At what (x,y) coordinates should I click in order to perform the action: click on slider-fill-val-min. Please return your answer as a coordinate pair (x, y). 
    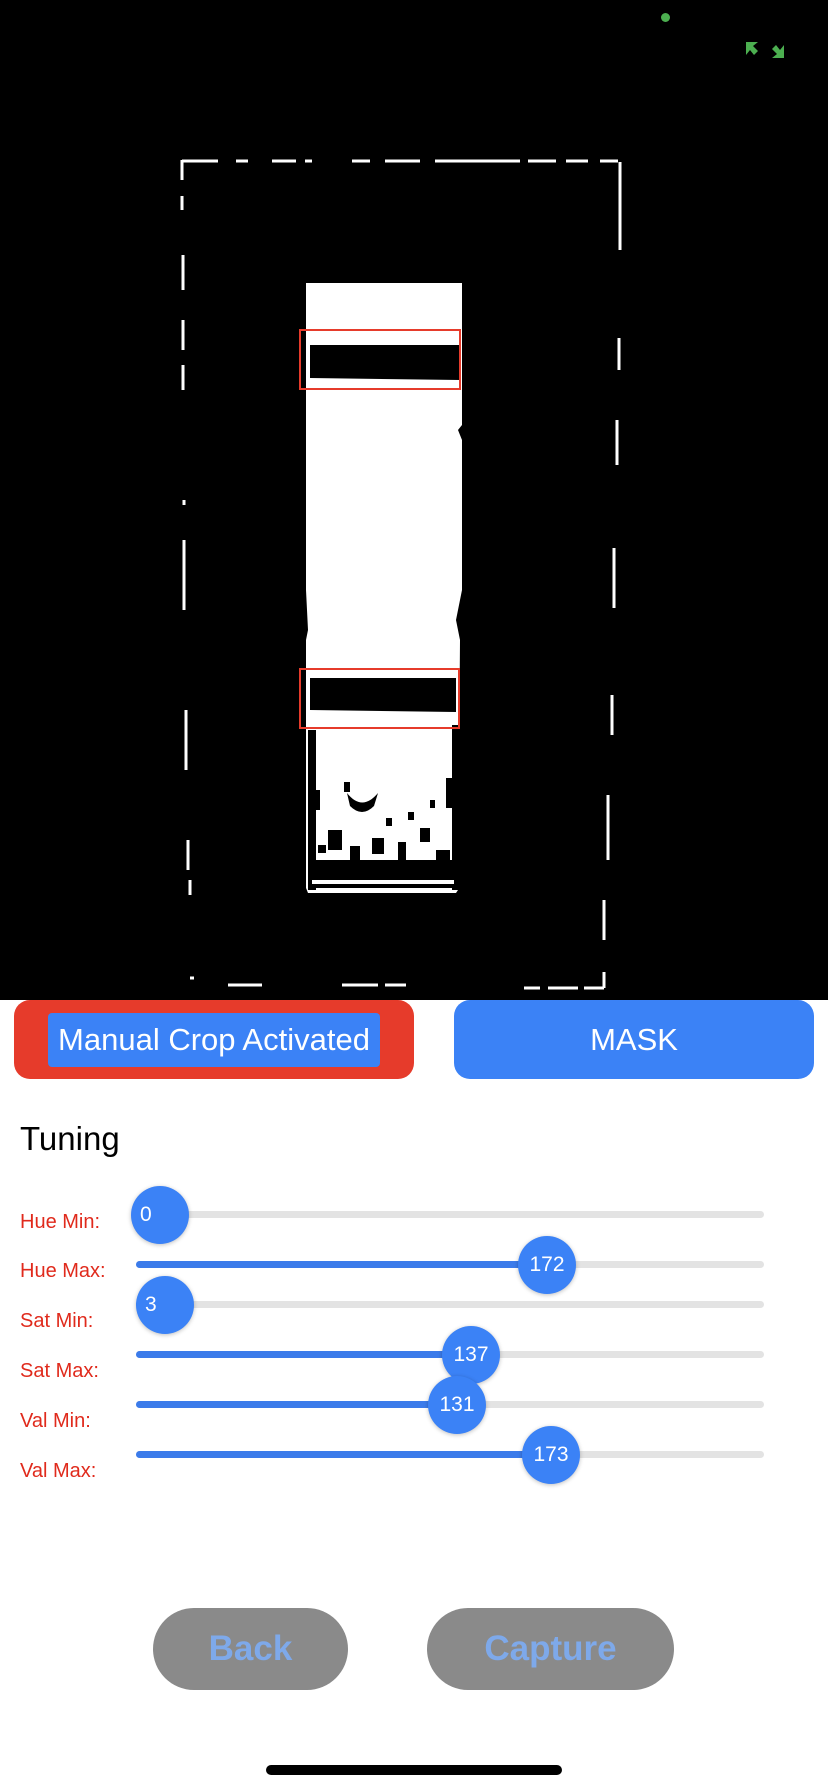
    Looking at the image, I should click on (297, 1404).